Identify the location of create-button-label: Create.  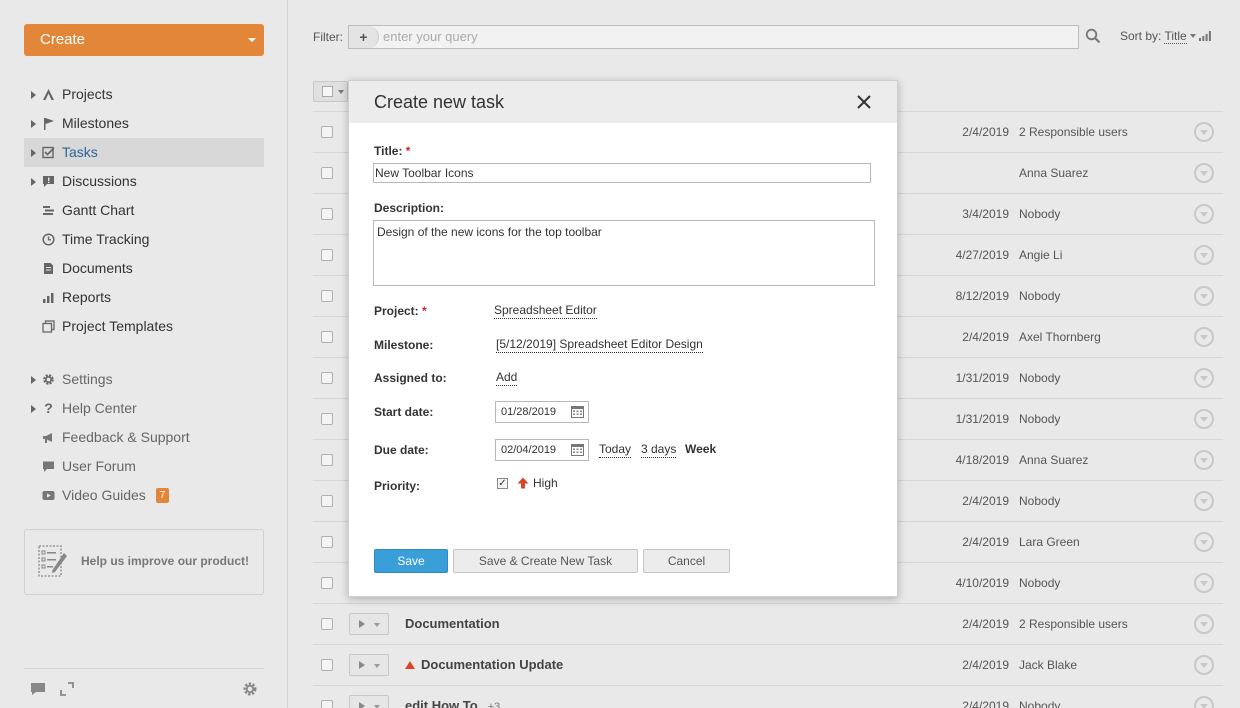
(63, 39).